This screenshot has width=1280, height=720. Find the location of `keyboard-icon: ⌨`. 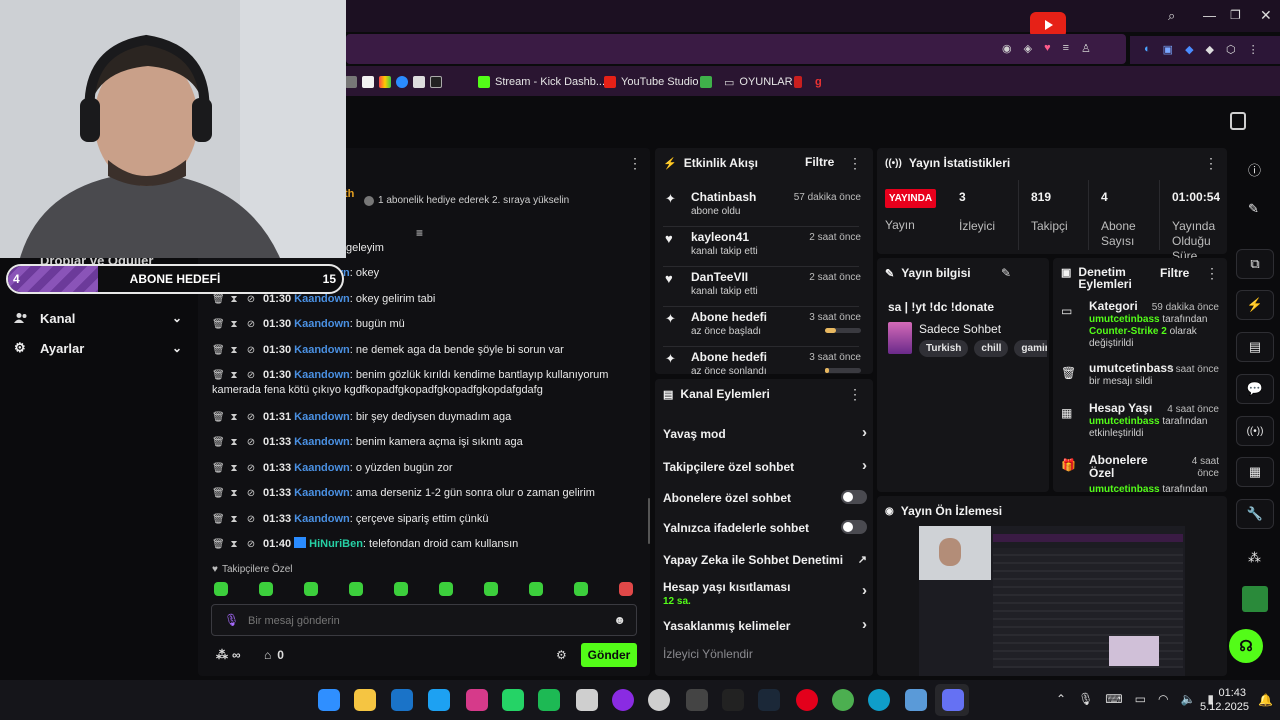

keyboard-icon: ⌨ is located at coordinates (1113, 699).